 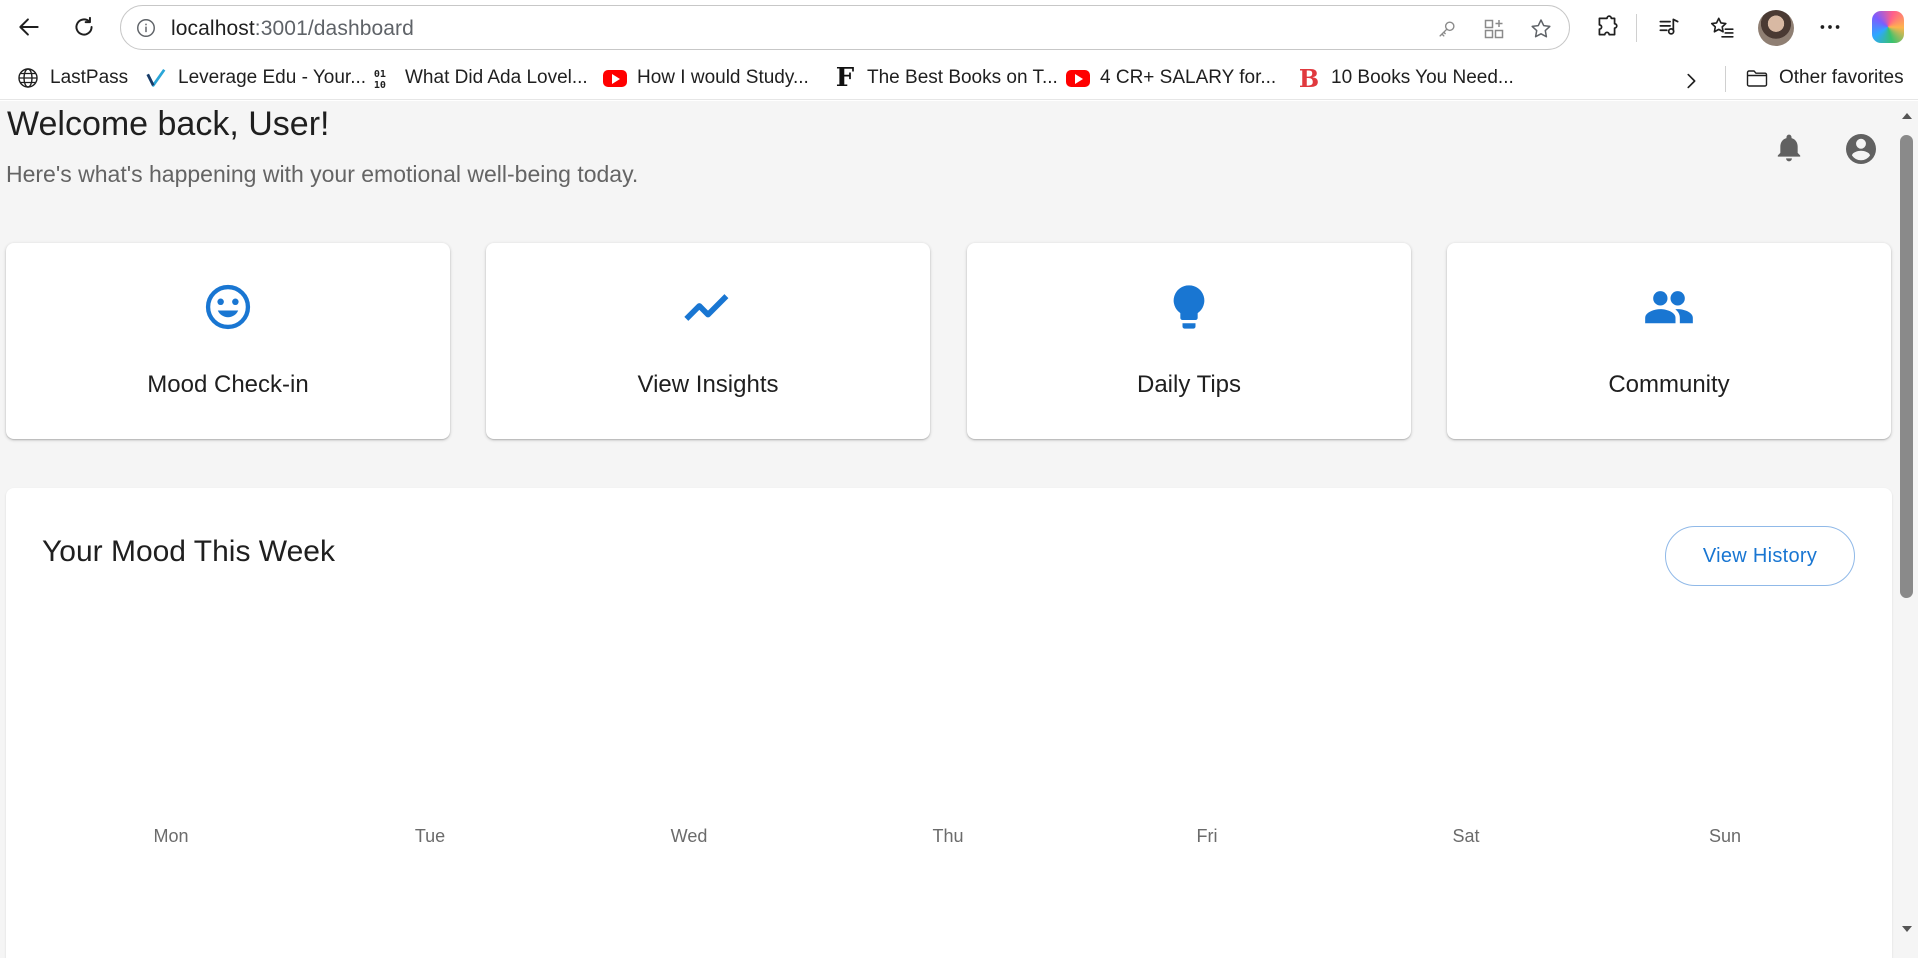 I want to click on globe-icon, so click(x=28, y=78).